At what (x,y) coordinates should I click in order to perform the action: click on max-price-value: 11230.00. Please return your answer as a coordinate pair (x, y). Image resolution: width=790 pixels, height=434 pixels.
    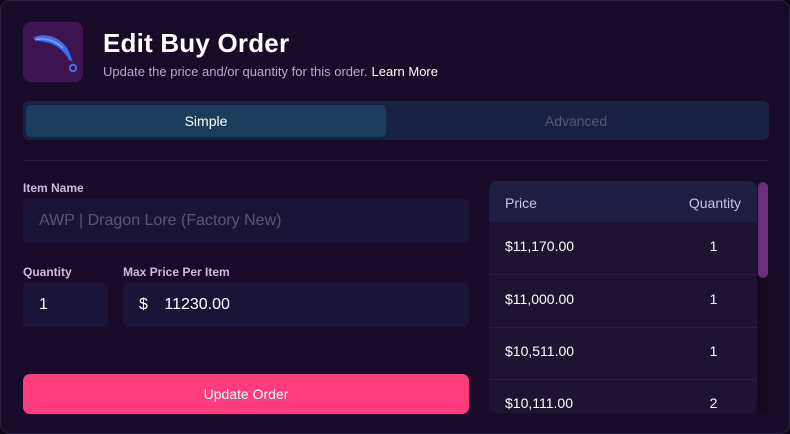
    Looking at the image, I should click on (197, 304).